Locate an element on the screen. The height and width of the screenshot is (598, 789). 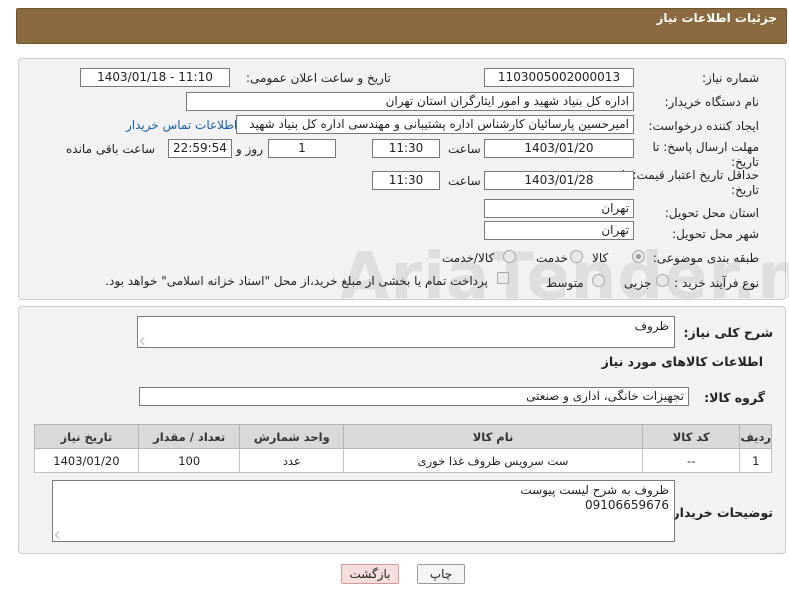
col-unit: واحد شمارش is located at coordinates (292, 436).